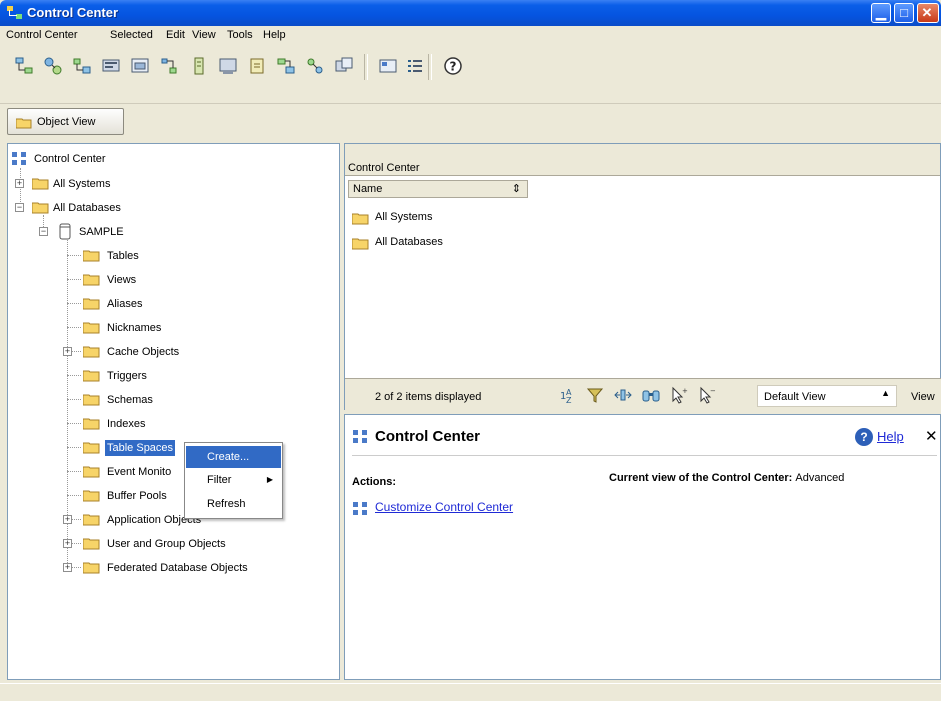  I want to click on maximize-icon: □, so click(904, 12).